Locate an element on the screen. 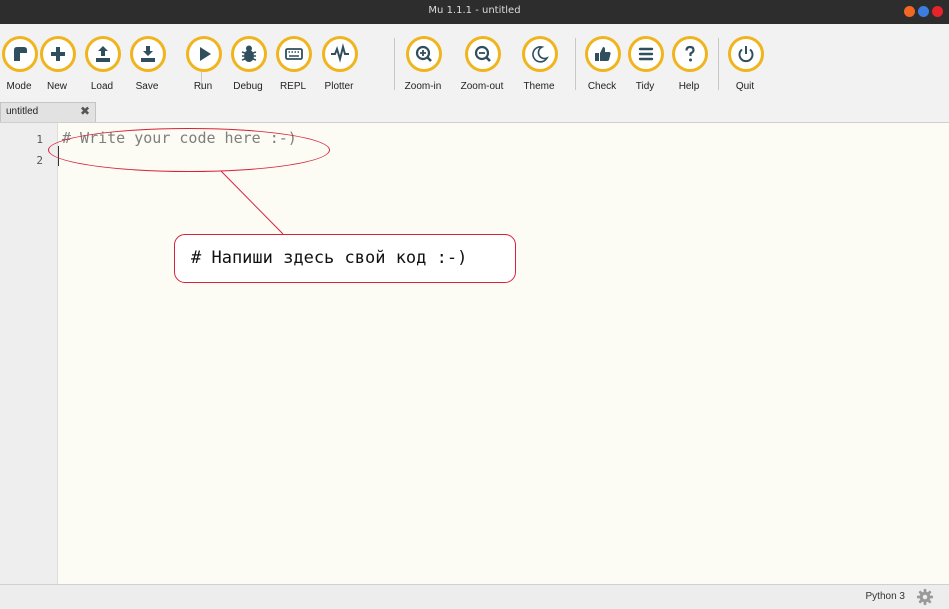  status-bar: Python 3 is located at coordinates (474, 596).